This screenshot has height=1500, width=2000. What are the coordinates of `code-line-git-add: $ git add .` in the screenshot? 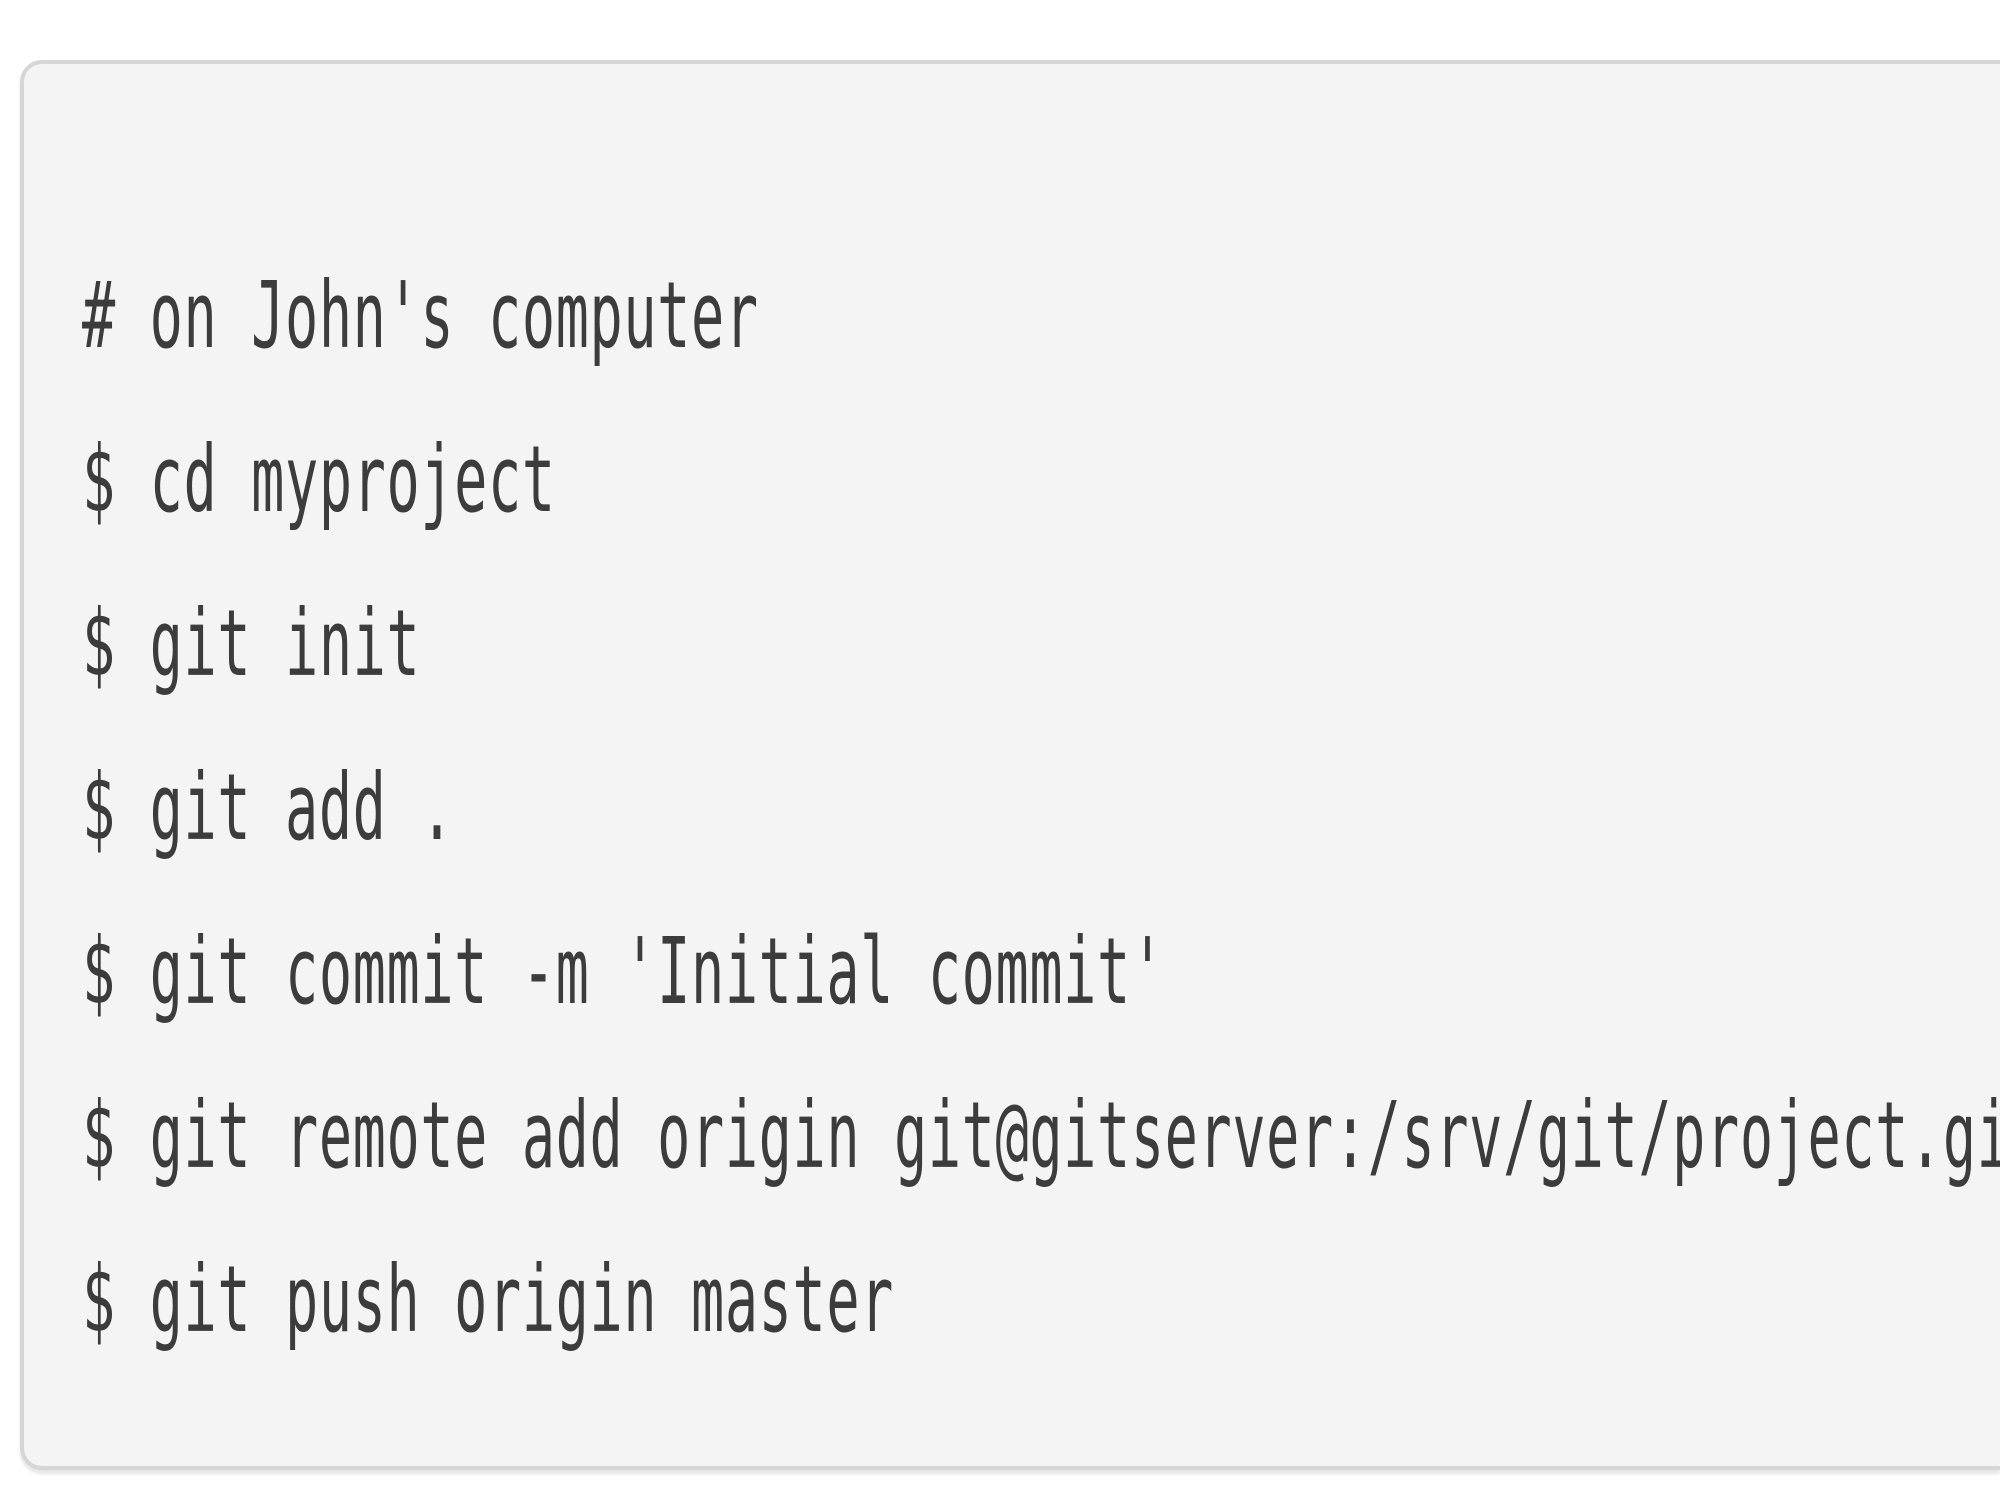 It's located at (268, 807).